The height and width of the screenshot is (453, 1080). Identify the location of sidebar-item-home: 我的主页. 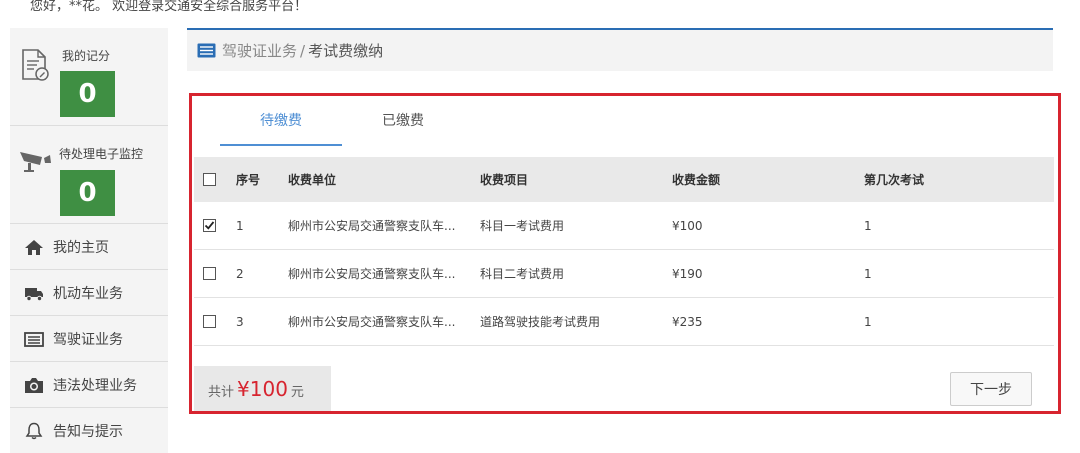
(89, 247).